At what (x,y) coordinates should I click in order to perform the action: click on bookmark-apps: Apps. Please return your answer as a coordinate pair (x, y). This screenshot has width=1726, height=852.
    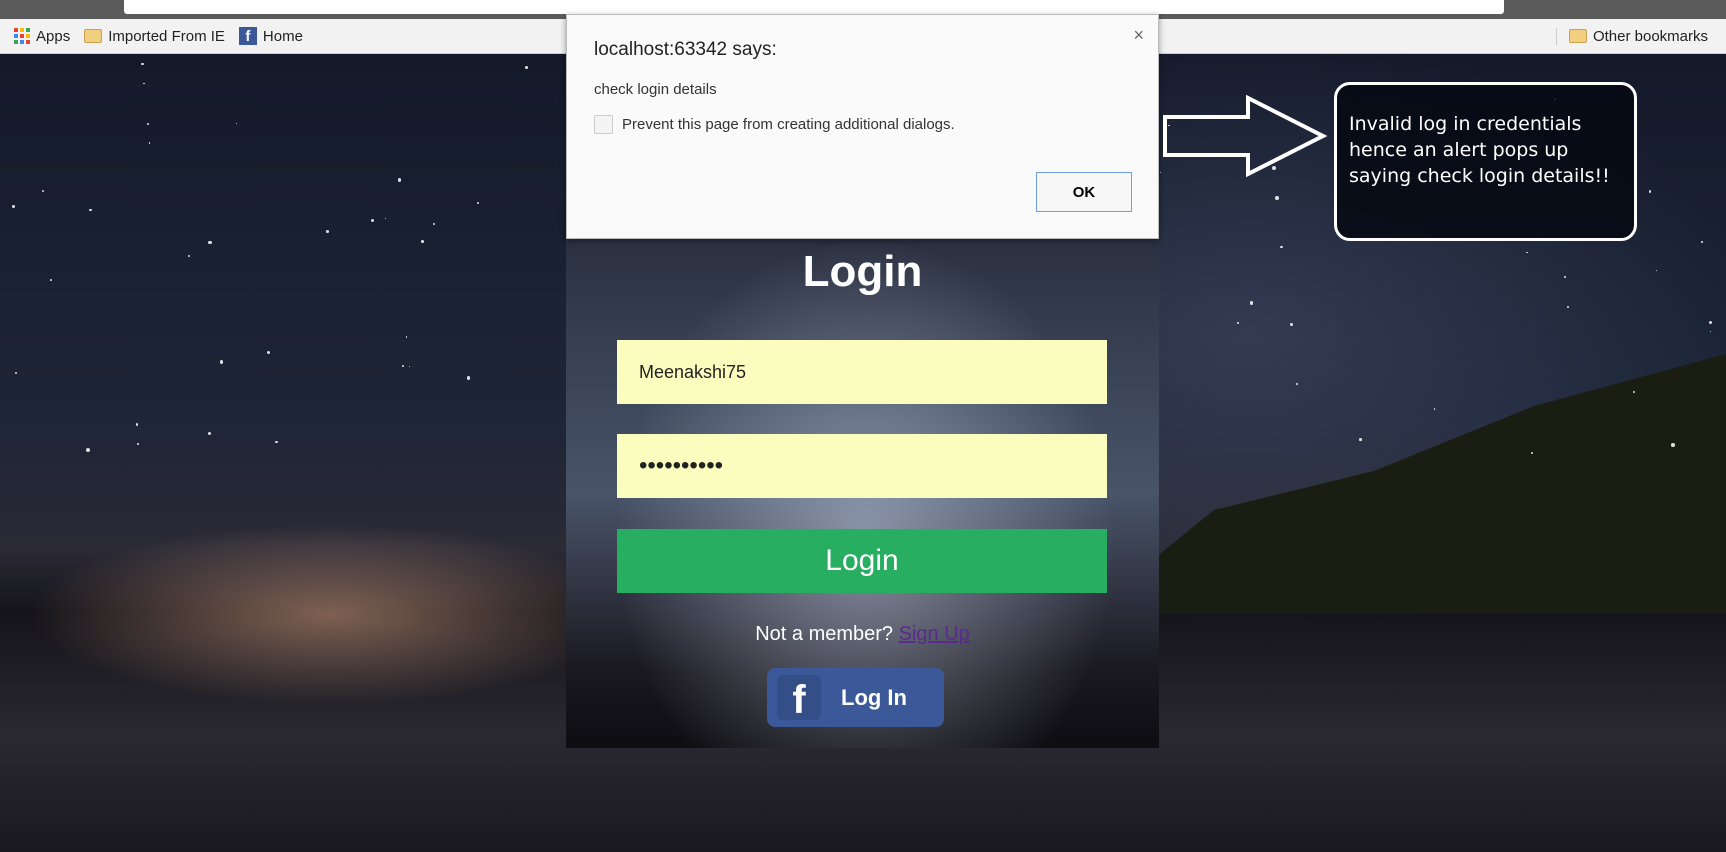
    Looking at the image, I should click on (42, 36).